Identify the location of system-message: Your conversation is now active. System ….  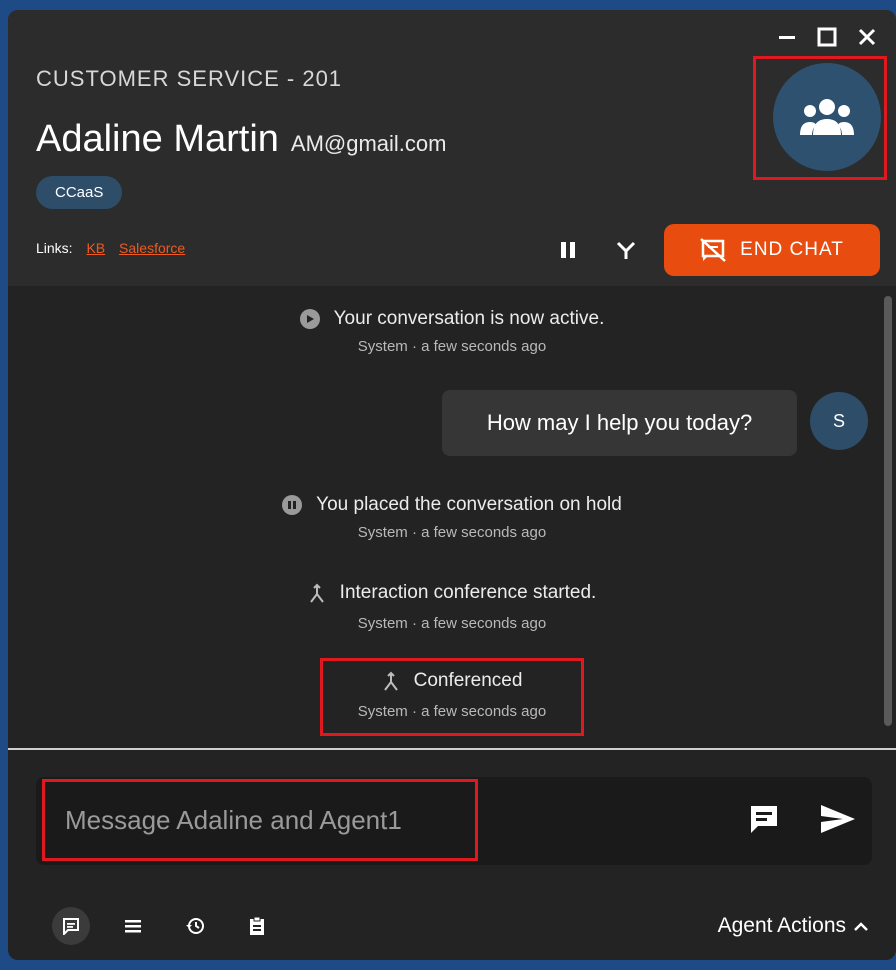
(452, 331).